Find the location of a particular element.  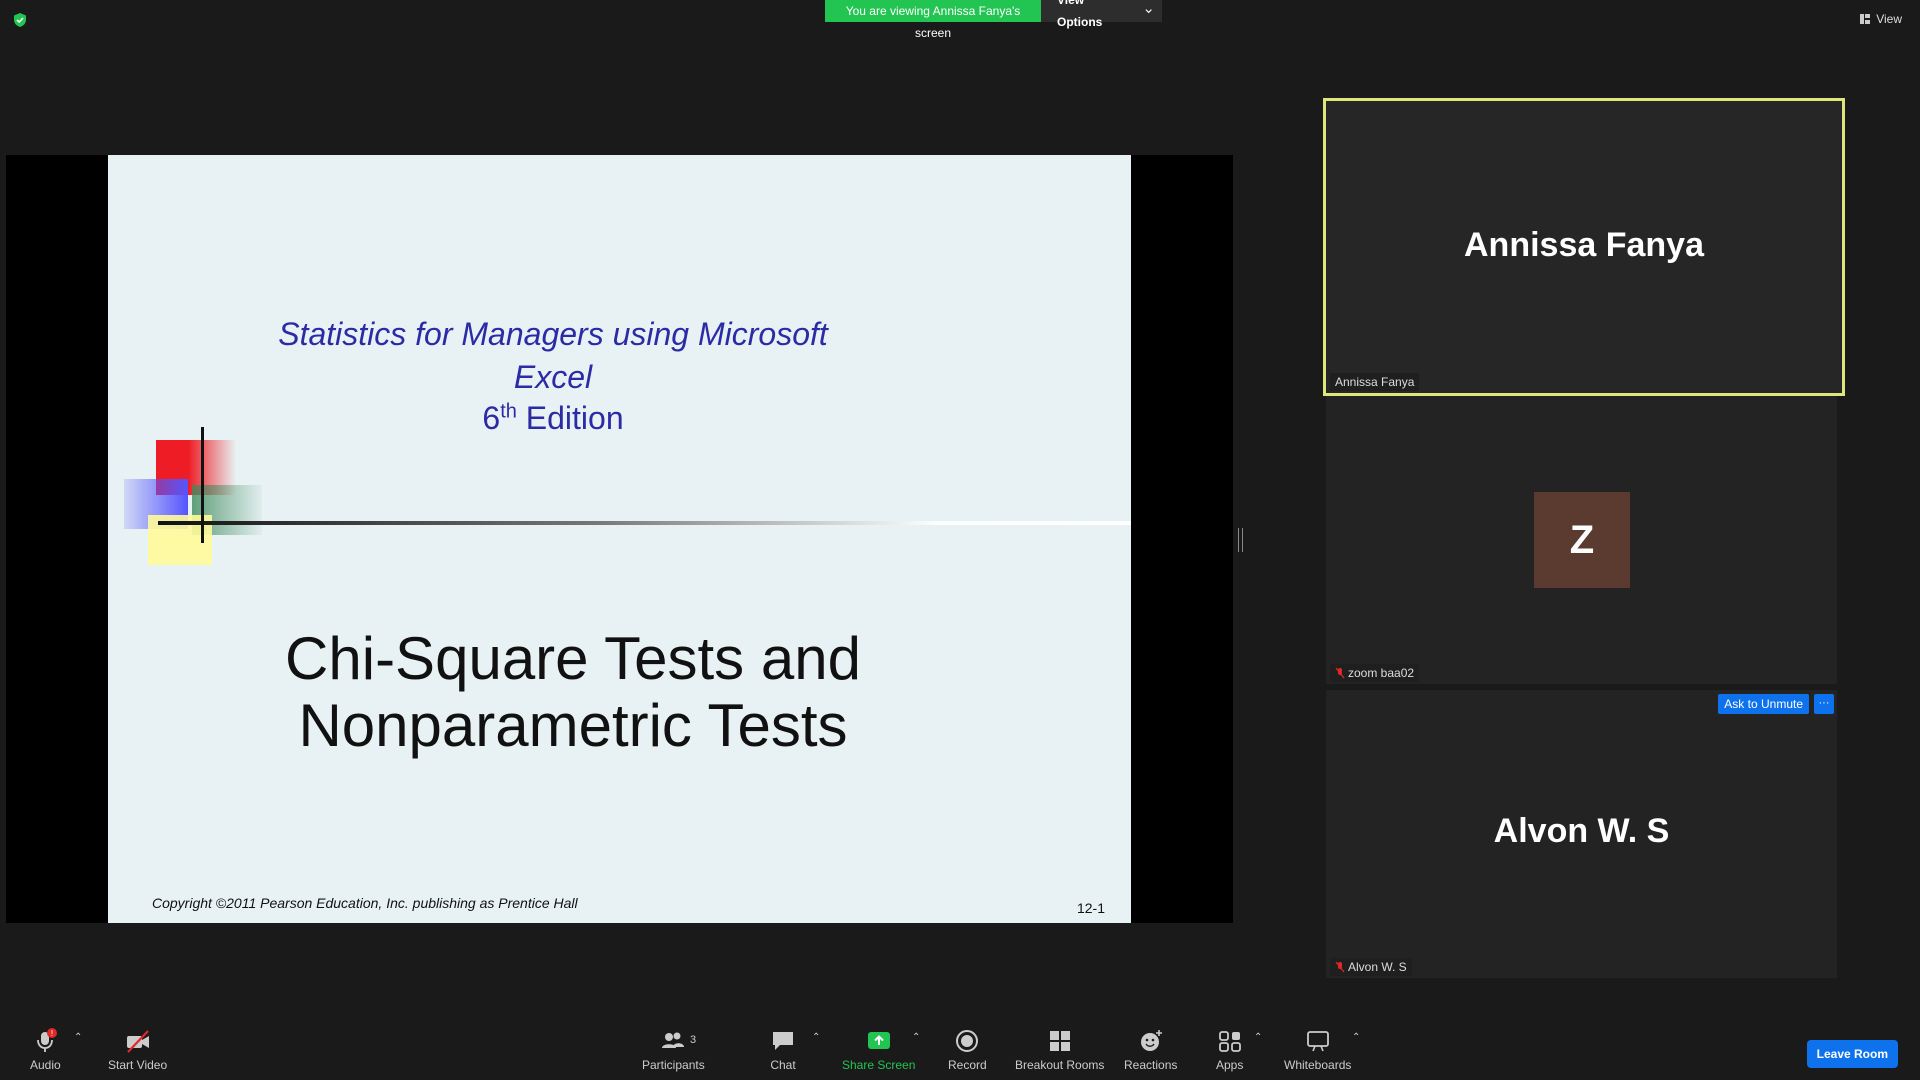

decor-horizontal-line is located at coordinates (644, 523).